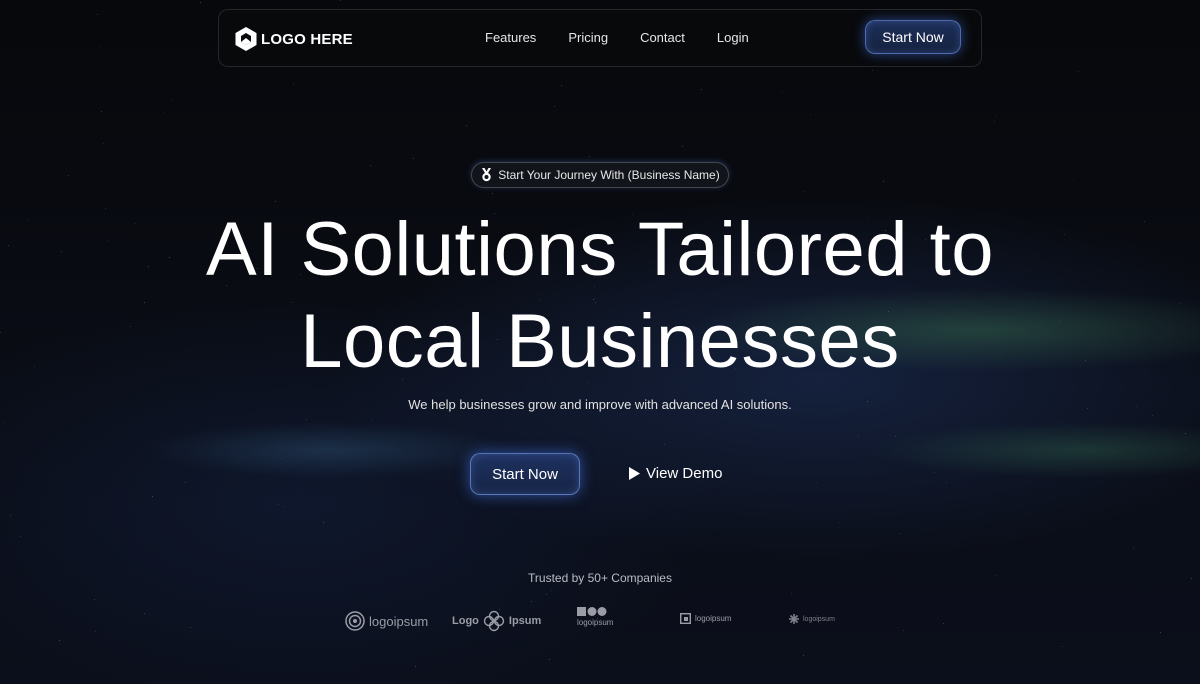  I want to click on medal-icon, so click(487, 175).